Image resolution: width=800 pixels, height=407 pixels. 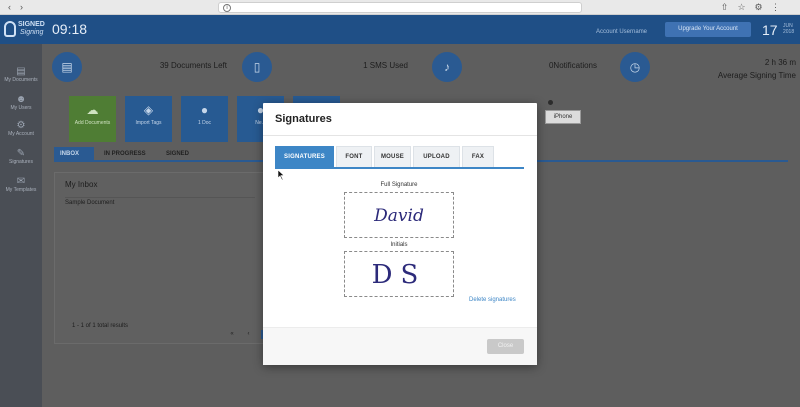 I want to click on logo-text: SIGNED, so click(x=31, y=24).